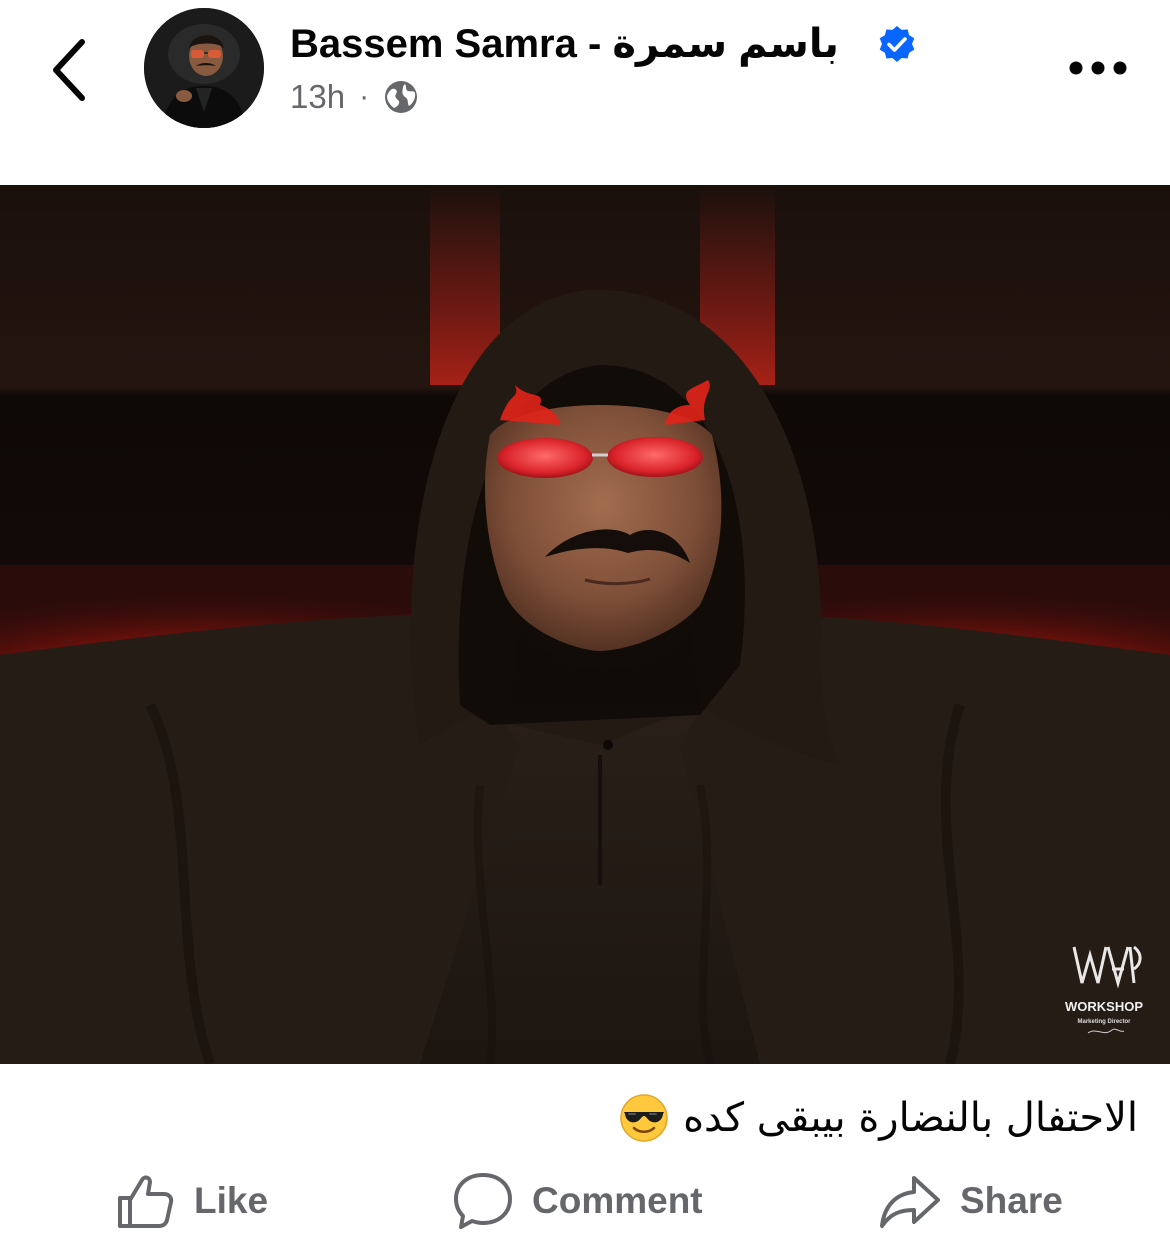 This screenshot has height=1243, width=1170. Describe the element at coordinates (644, 1118) in the screenshot. I see `sunglasses-emoji-icon` at that location.